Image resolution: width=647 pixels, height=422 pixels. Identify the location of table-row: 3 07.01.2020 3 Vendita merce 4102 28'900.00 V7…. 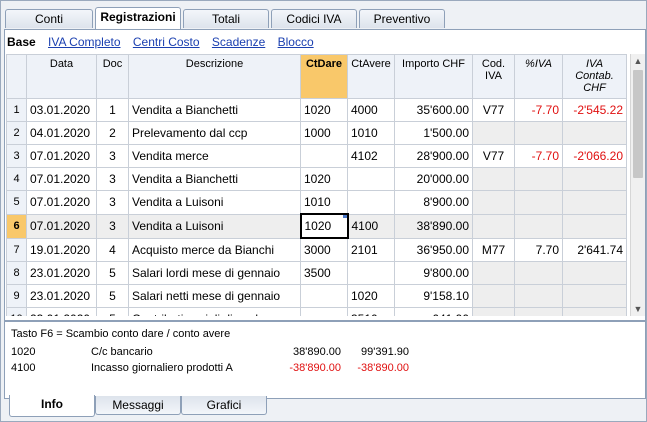
(316, 156).